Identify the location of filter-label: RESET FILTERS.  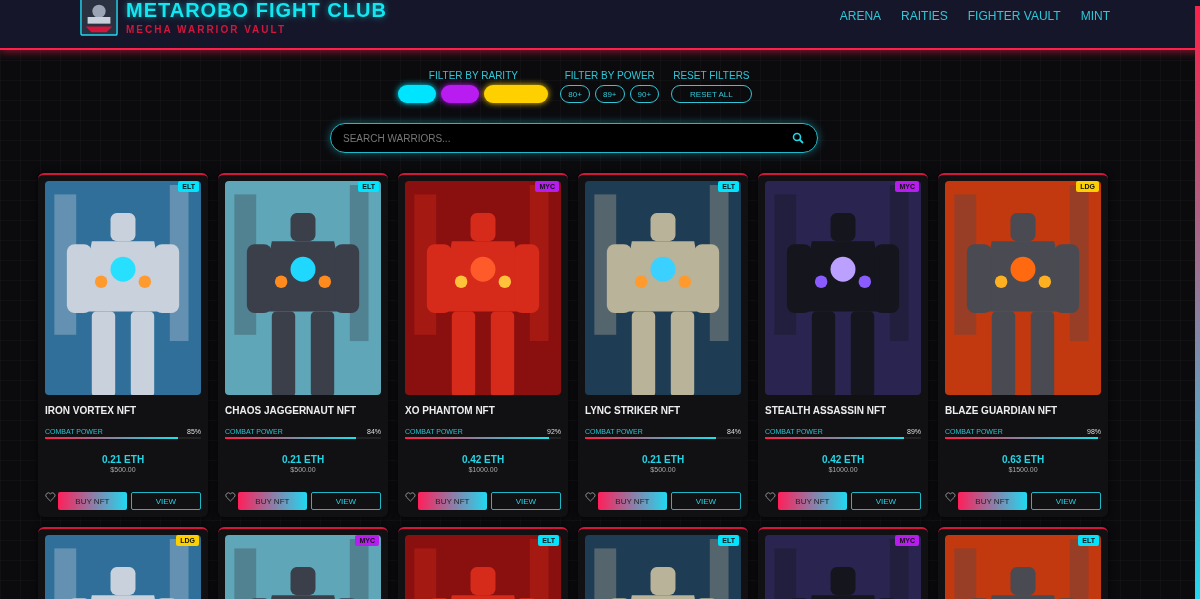
(711, 75).